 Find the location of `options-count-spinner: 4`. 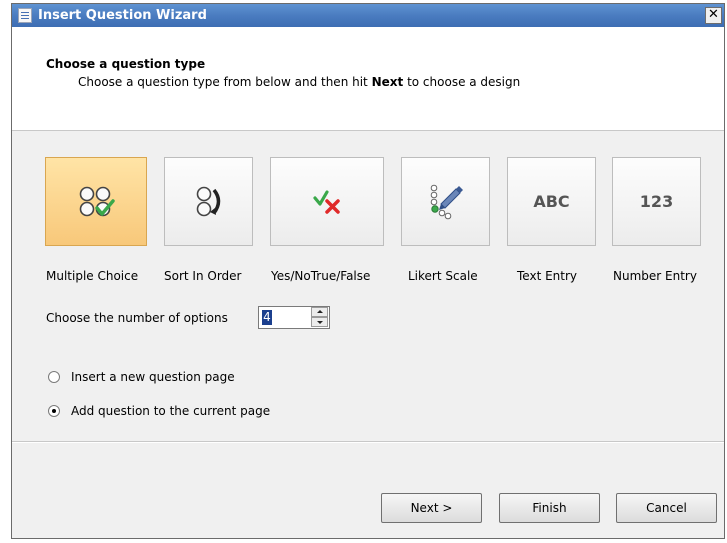

options-count-spinner: 4 is located at coordinates (294, 317).